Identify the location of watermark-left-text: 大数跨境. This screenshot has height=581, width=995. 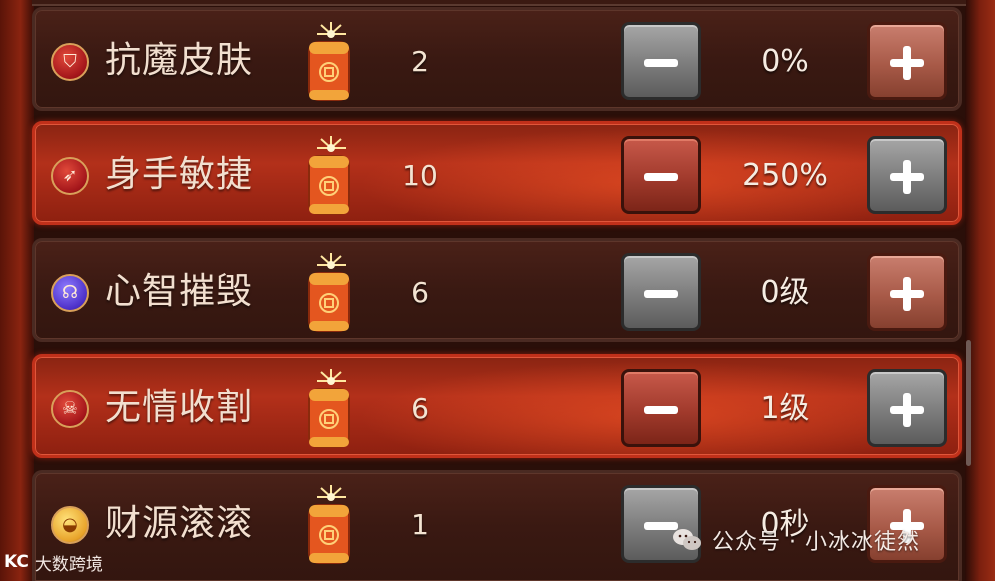
(68, 564).